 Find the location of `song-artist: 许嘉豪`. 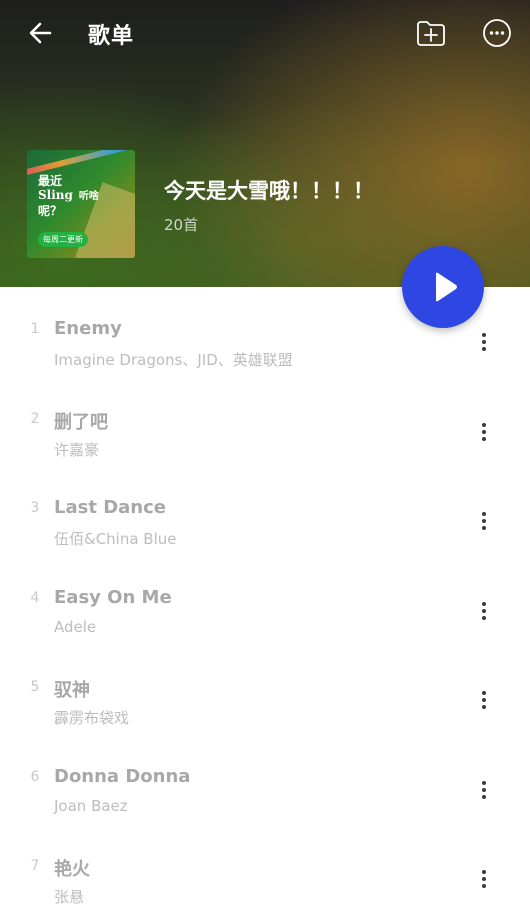

song-artist: 许嘉豪 is located at coordinates (77, 449).